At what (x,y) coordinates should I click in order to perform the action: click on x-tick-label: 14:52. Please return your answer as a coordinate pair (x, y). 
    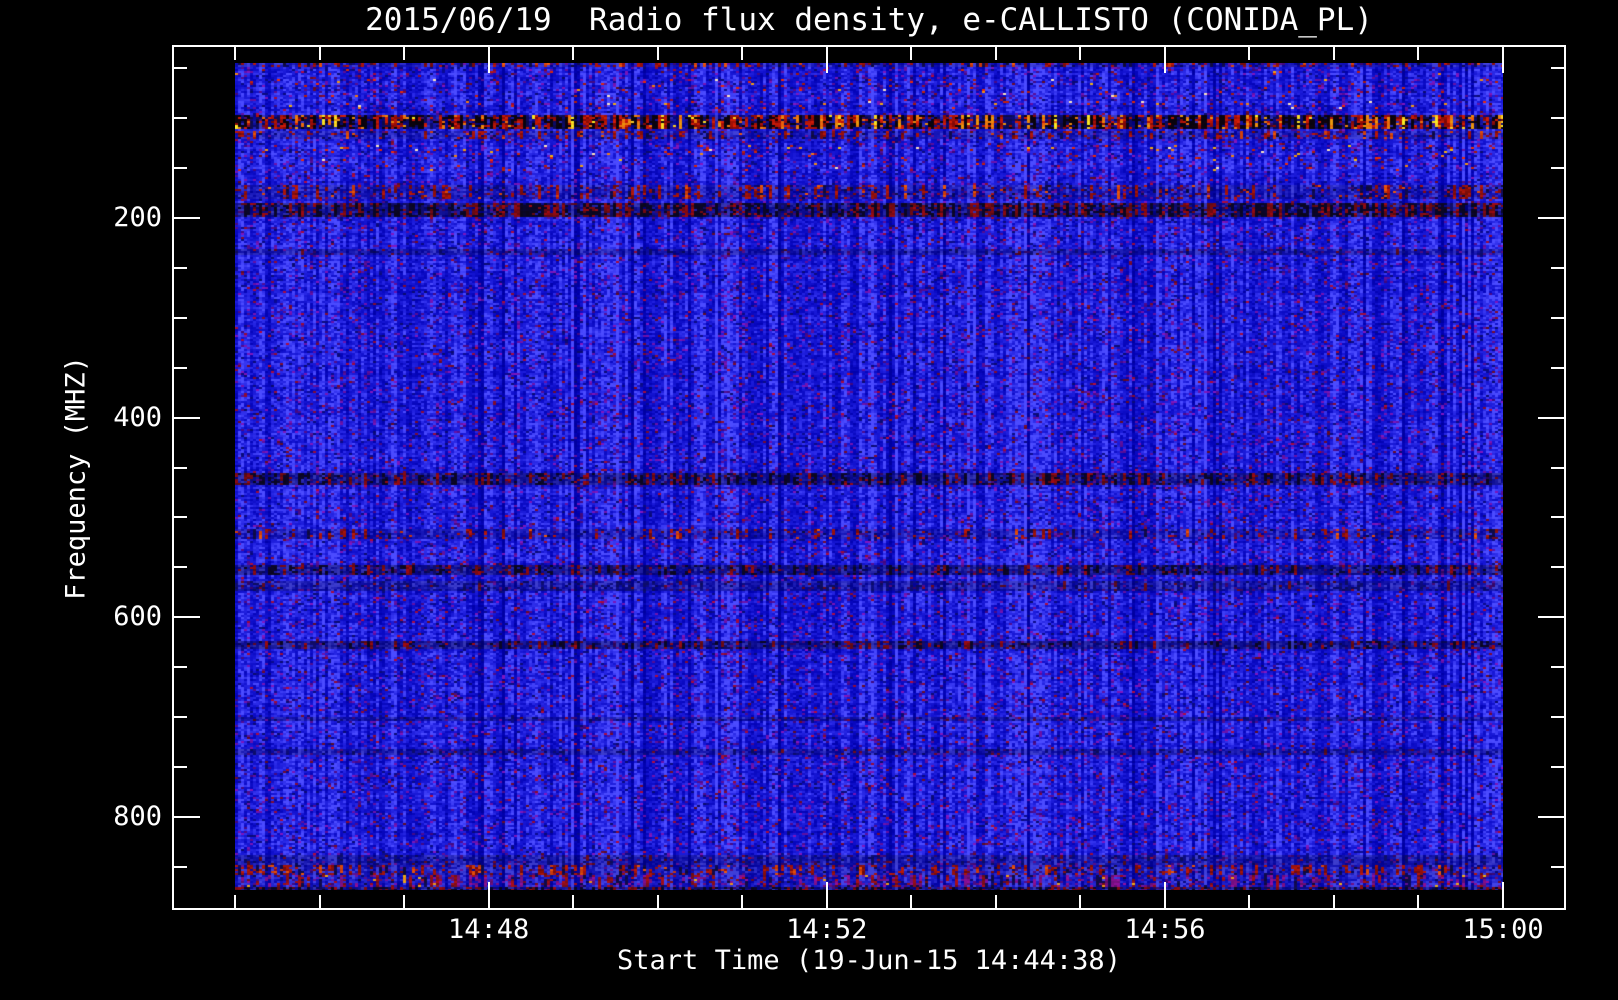
    Looking at the image, I should click on (827, 929).